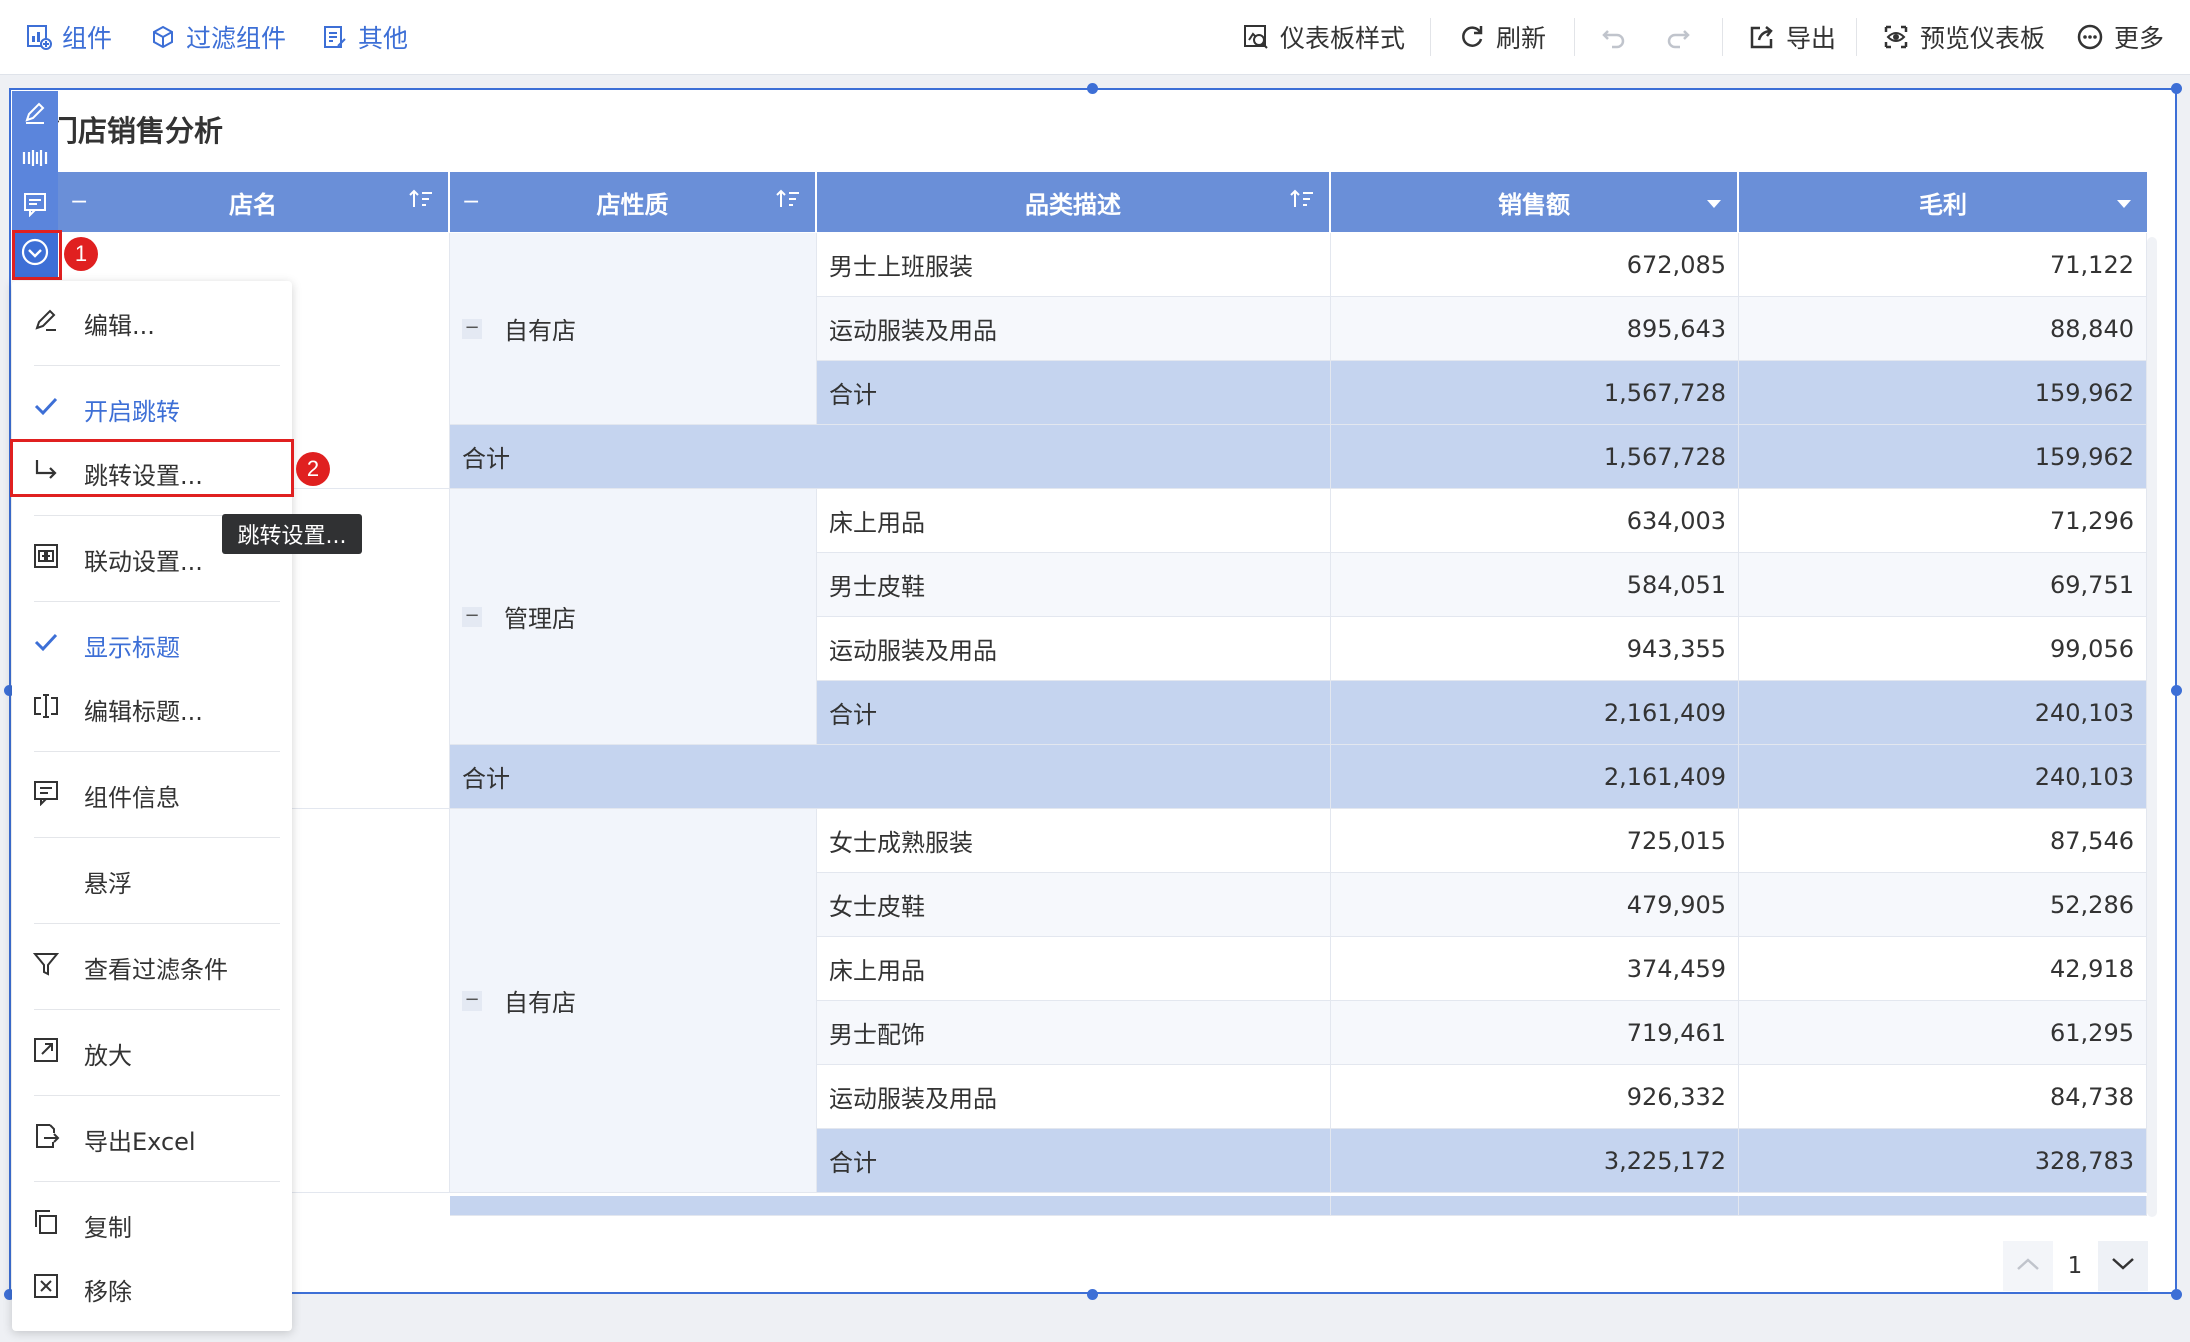 The height and width of the screenshot is (1342, 2190). What do you see at coordinates (633, 617) in the screenshot?
I see `store-nature-cell: − 管理店` at bounding box center [633, 617].